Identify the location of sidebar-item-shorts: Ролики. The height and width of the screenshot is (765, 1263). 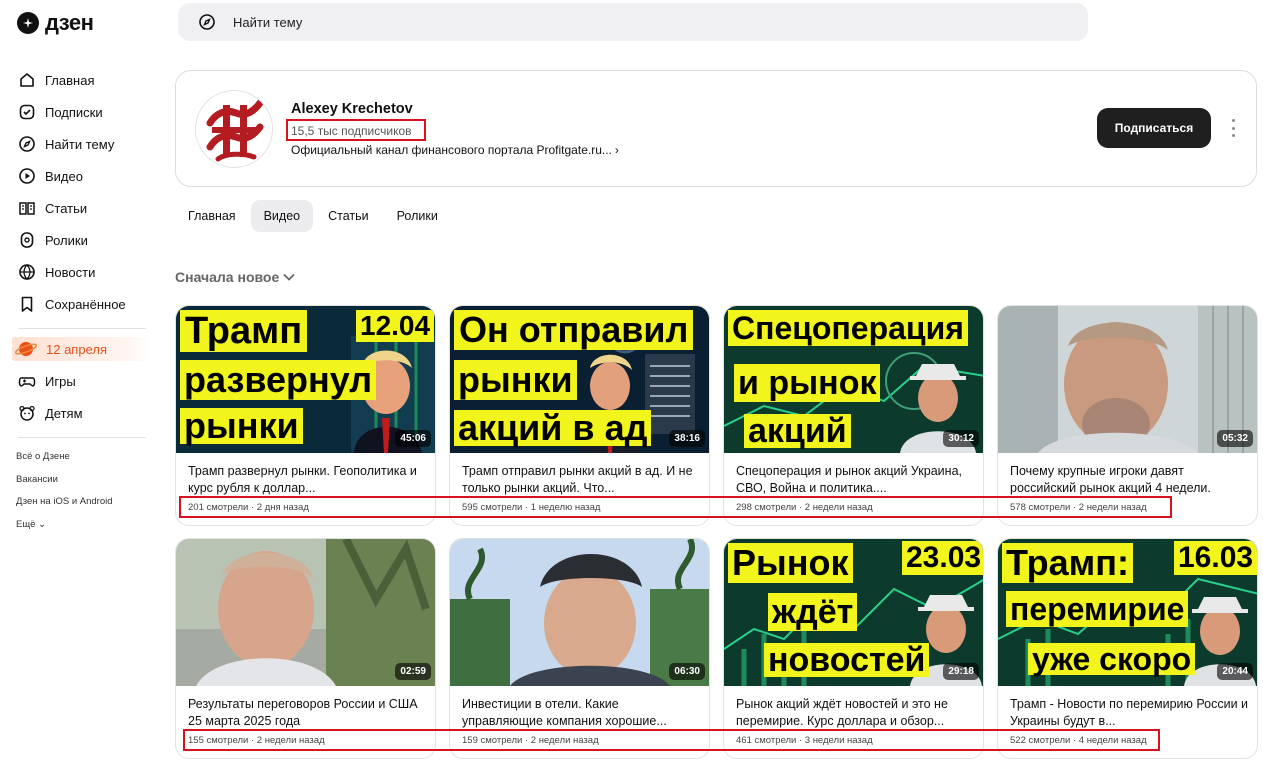
(82, 240).